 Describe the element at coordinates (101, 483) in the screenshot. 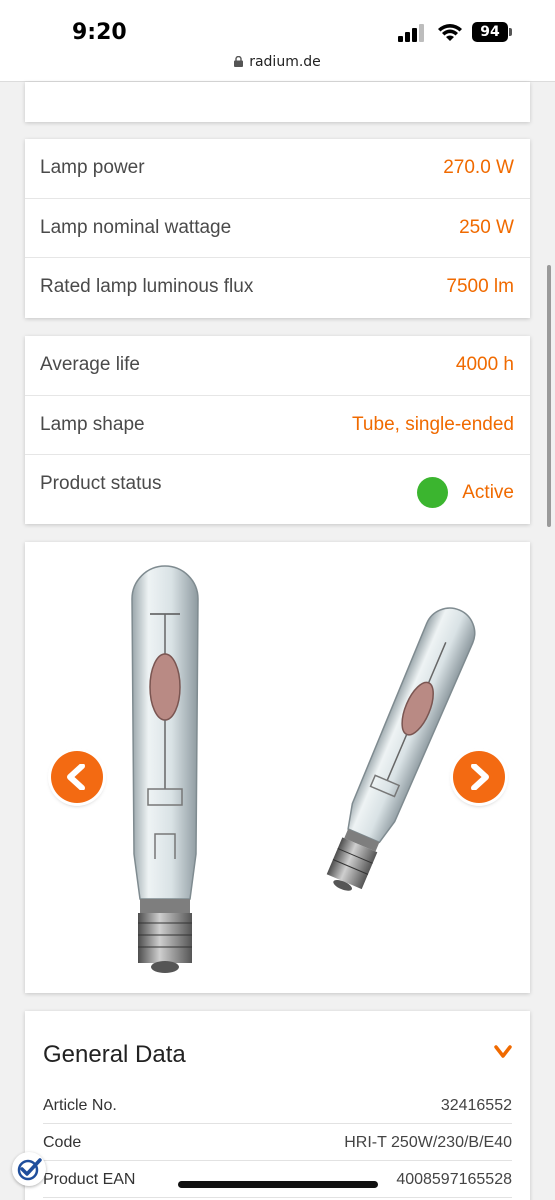

I see `spec-label: Product status` at that location.